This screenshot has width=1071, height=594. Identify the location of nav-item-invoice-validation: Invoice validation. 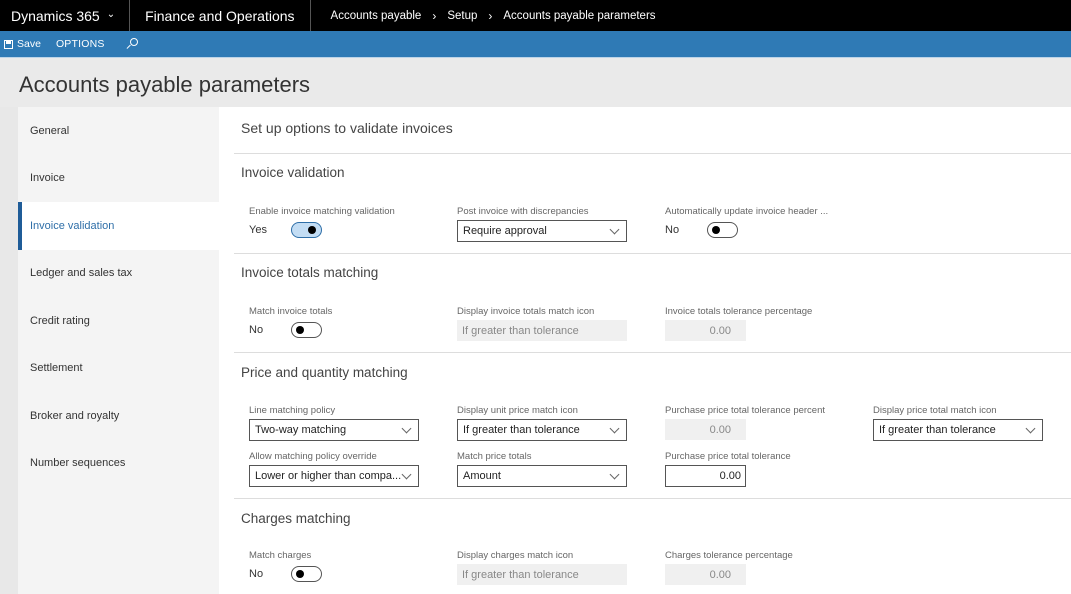
(118, 226).